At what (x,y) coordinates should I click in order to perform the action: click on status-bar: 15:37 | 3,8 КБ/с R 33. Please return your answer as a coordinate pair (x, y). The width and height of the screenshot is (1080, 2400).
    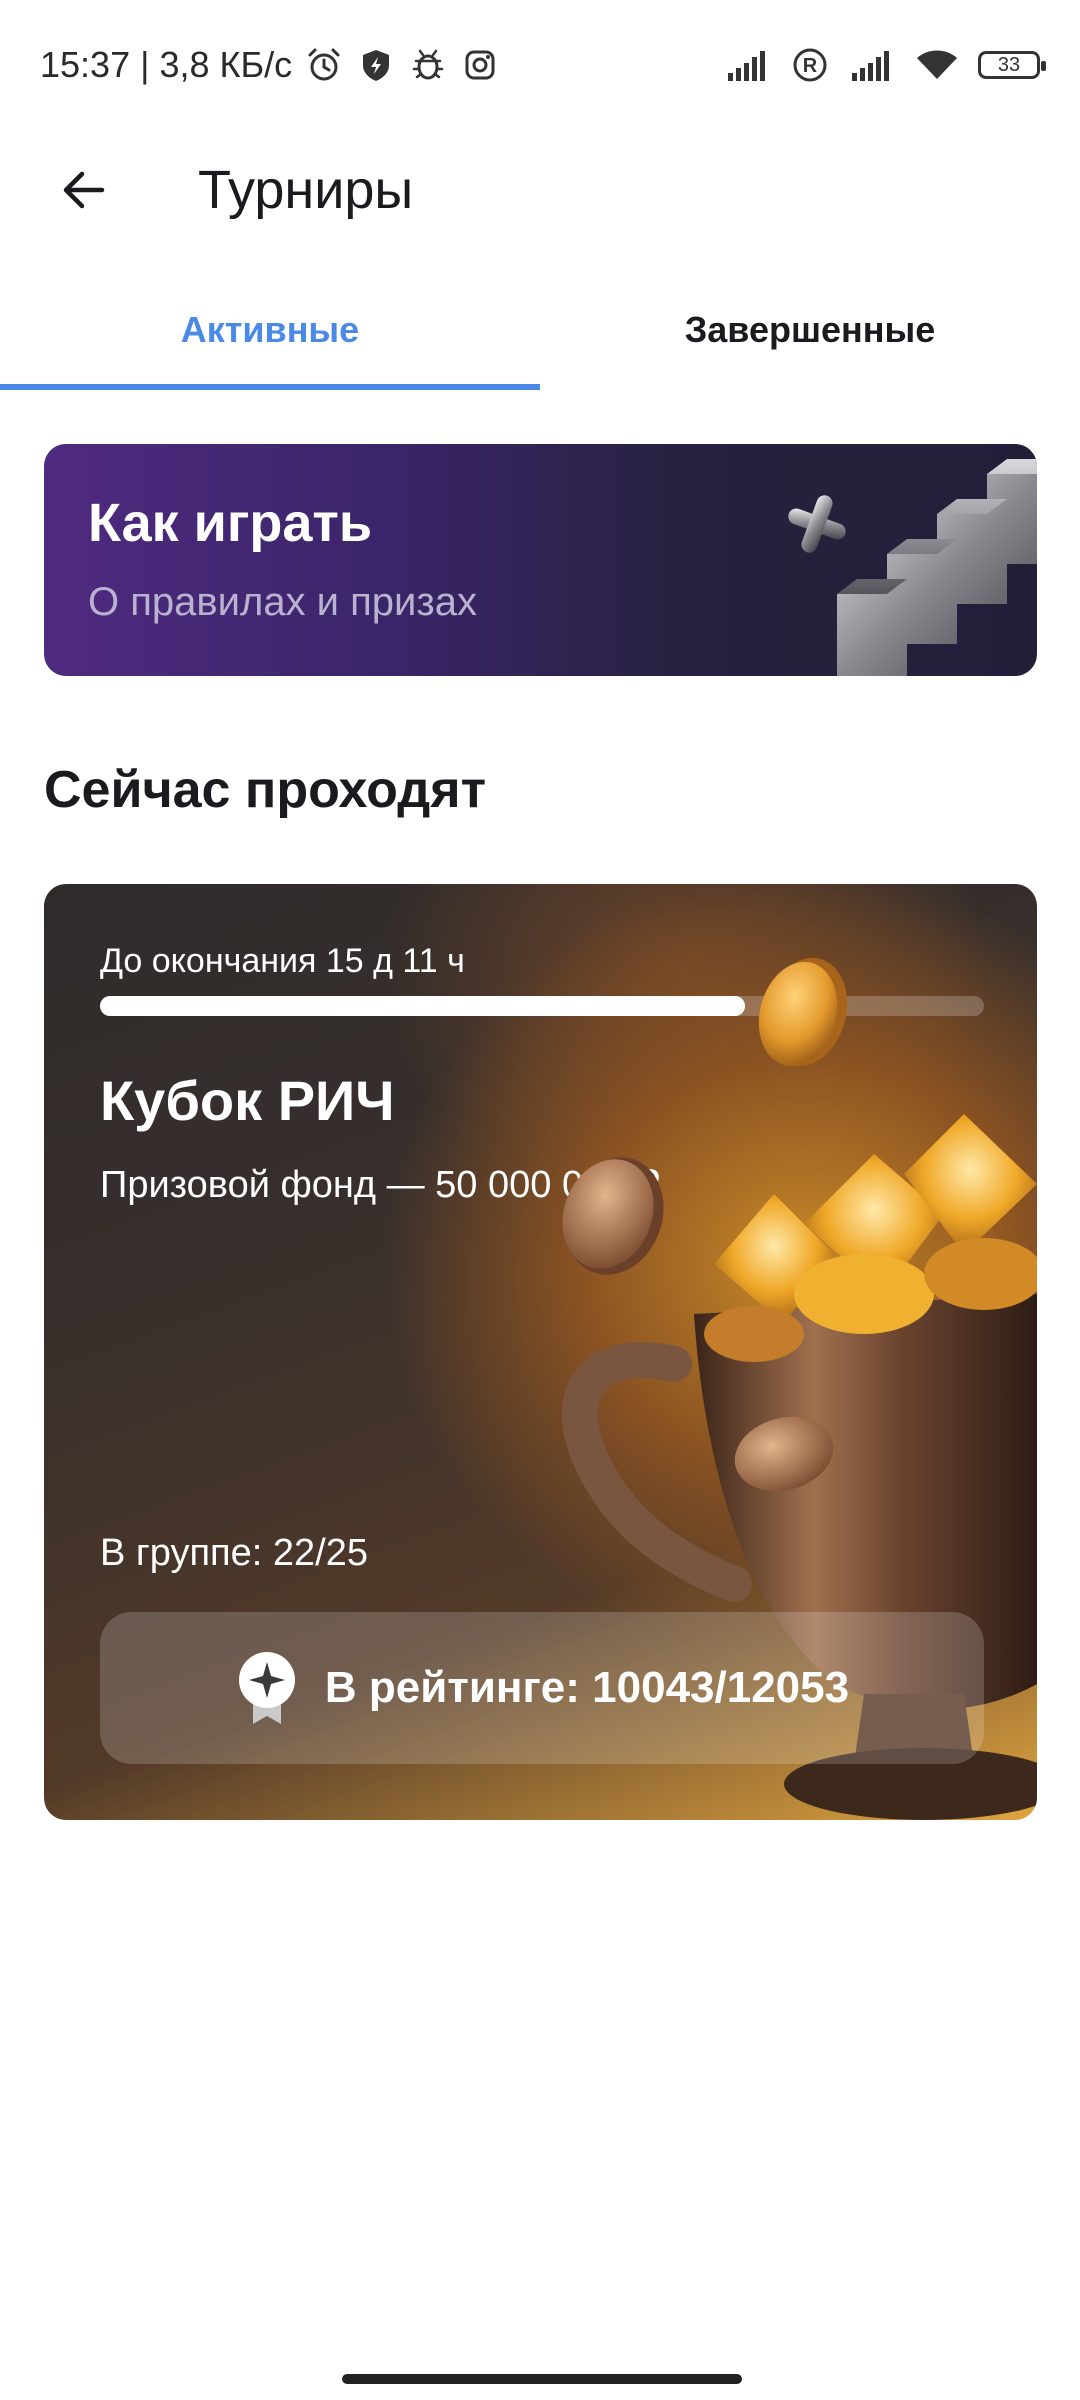
    Looking at the image, I should click on (540, 65).